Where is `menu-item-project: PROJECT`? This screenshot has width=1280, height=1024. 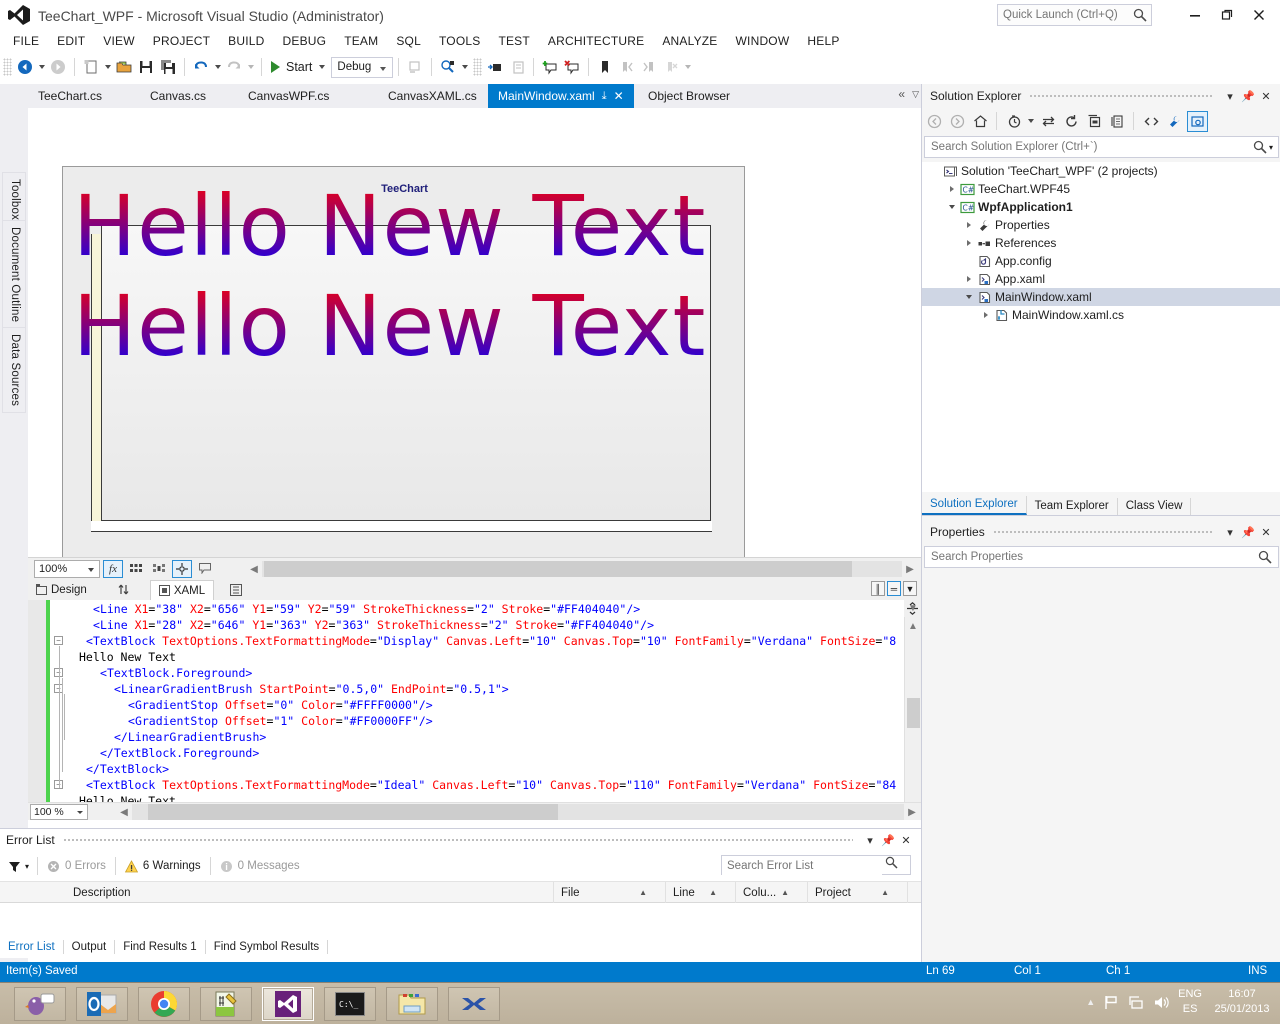
menu-item-project: PROJECT is located at coordinates (181, 41).